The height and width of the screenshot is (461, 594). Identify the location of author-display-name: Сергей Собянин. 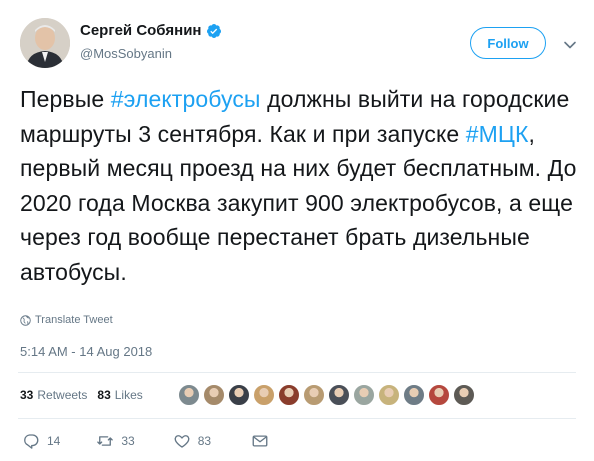
(140, 30).